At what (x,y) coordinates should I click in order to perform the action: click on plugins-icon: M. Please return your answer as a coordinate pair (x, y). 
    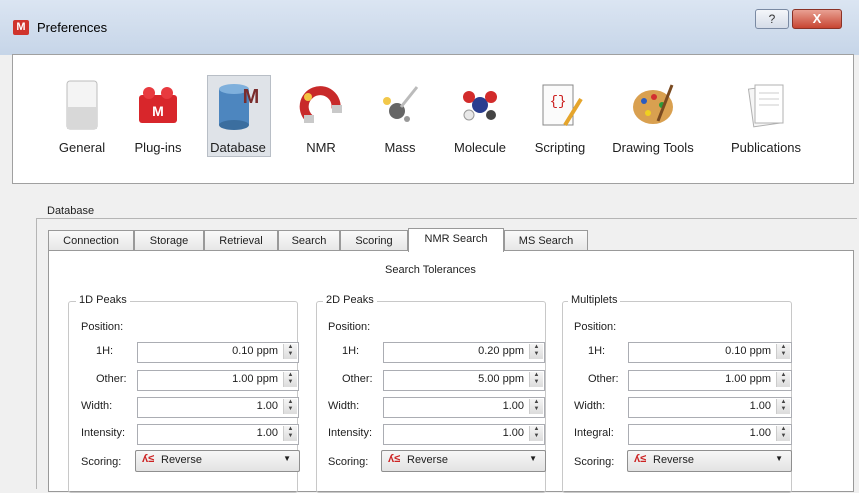
    Looking at the image, I should click on (158, 105).